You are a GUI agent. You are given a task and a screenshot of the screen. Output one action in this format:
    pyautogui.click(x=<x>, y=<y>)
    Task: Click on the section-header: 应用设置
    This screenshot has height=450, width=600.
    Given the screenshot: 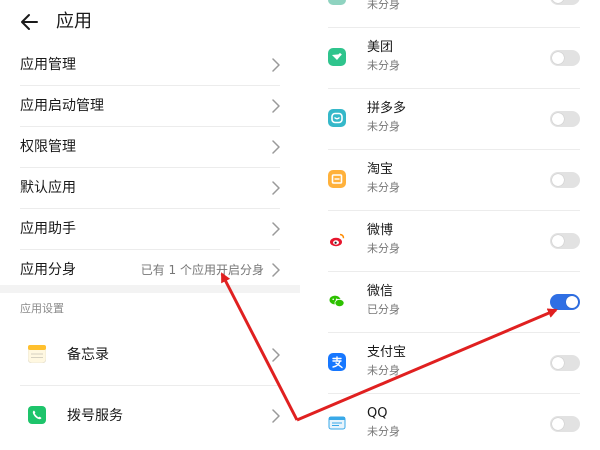 What is the action you would take?
    pyautogui.click(x=42, y=308)
    